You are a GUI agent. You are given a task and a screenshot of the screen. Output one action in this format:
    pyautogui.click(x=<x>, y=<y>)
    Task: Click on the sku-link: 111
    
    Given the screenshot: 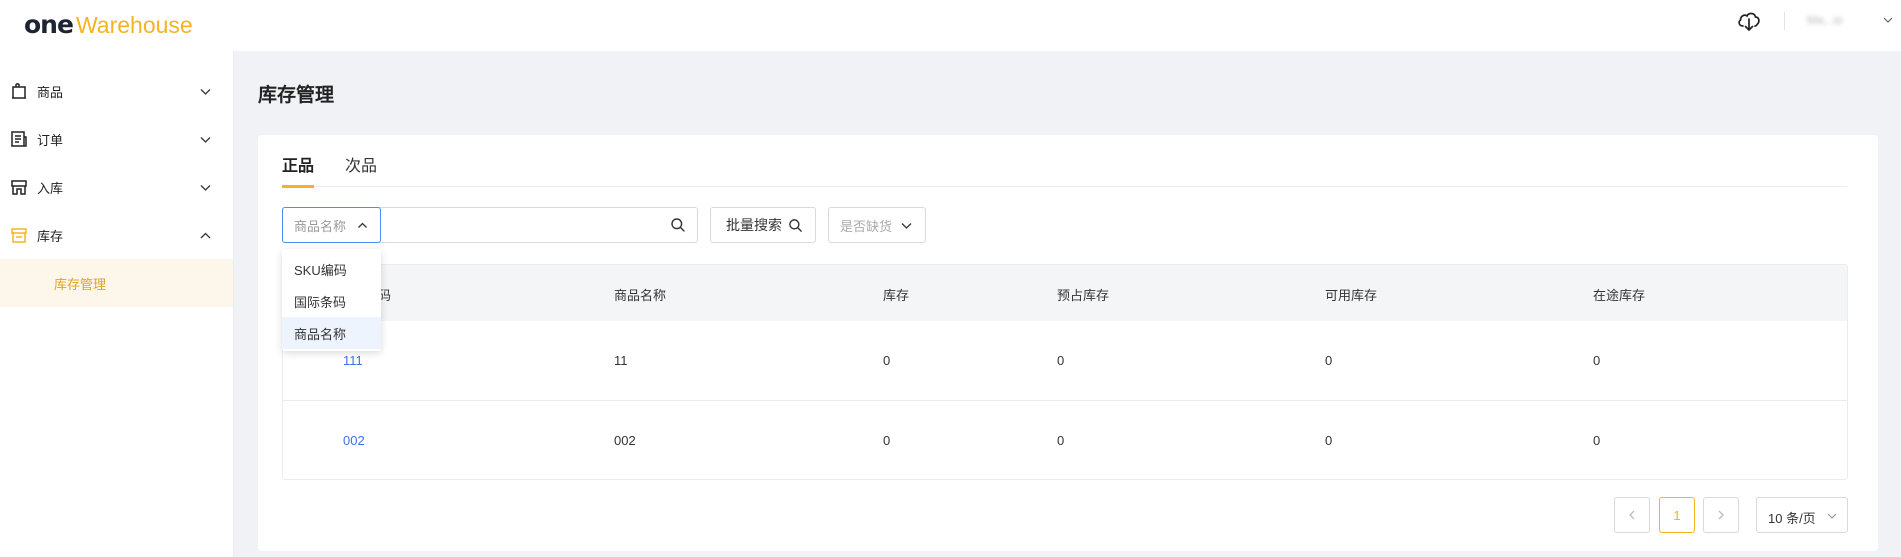 What is the action you would take?
    pyautogui.click(x=353, y=360)
    